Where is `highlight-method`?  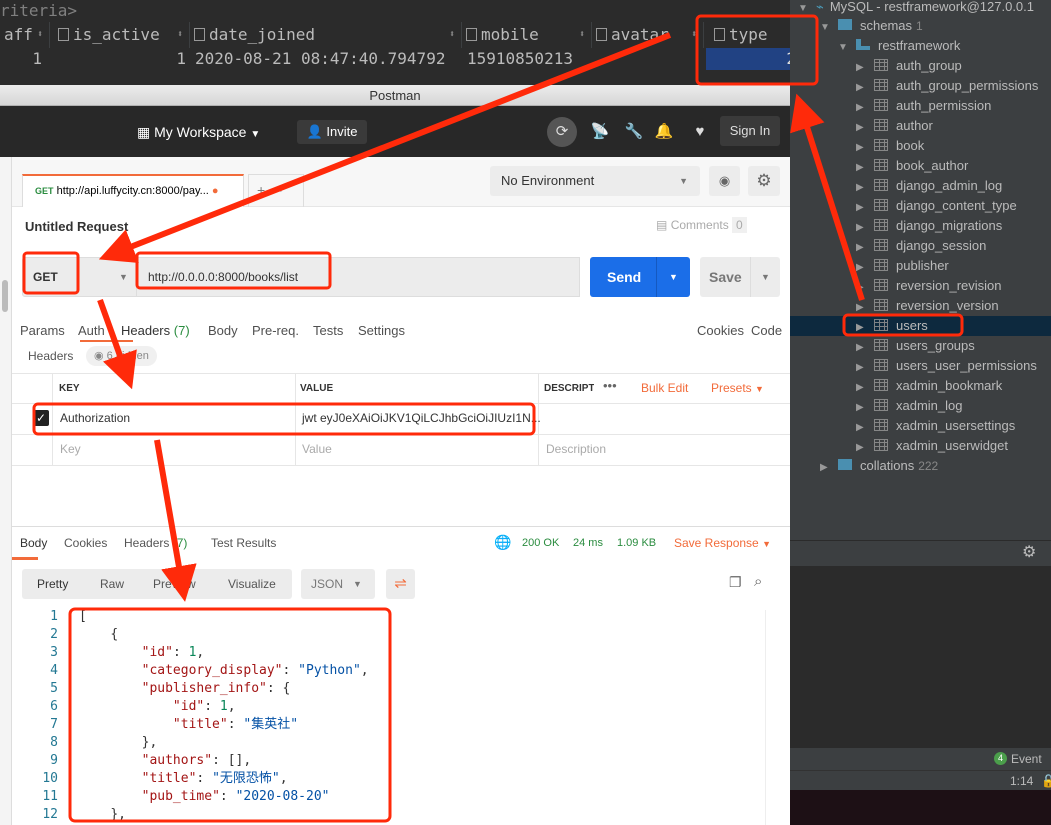
highlight-method is located at coordinates (51, 273).